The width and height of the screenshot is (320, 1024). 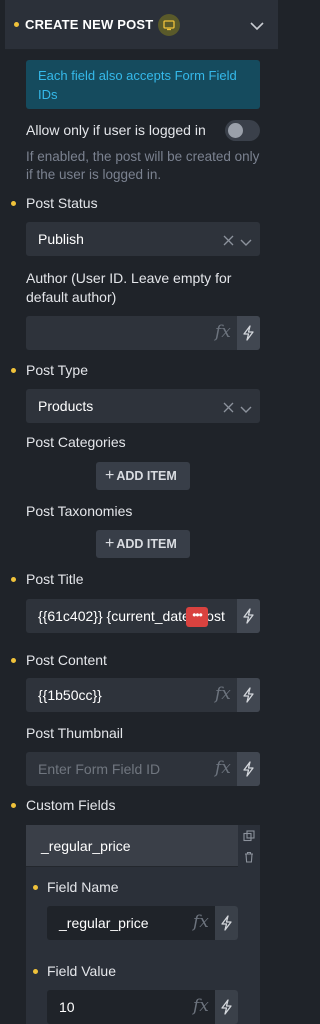 What do you see at coordinates (89, 24) in the screenshot?
I see `section-title: CREATE NEW POST` at bounding box center [89, 24].